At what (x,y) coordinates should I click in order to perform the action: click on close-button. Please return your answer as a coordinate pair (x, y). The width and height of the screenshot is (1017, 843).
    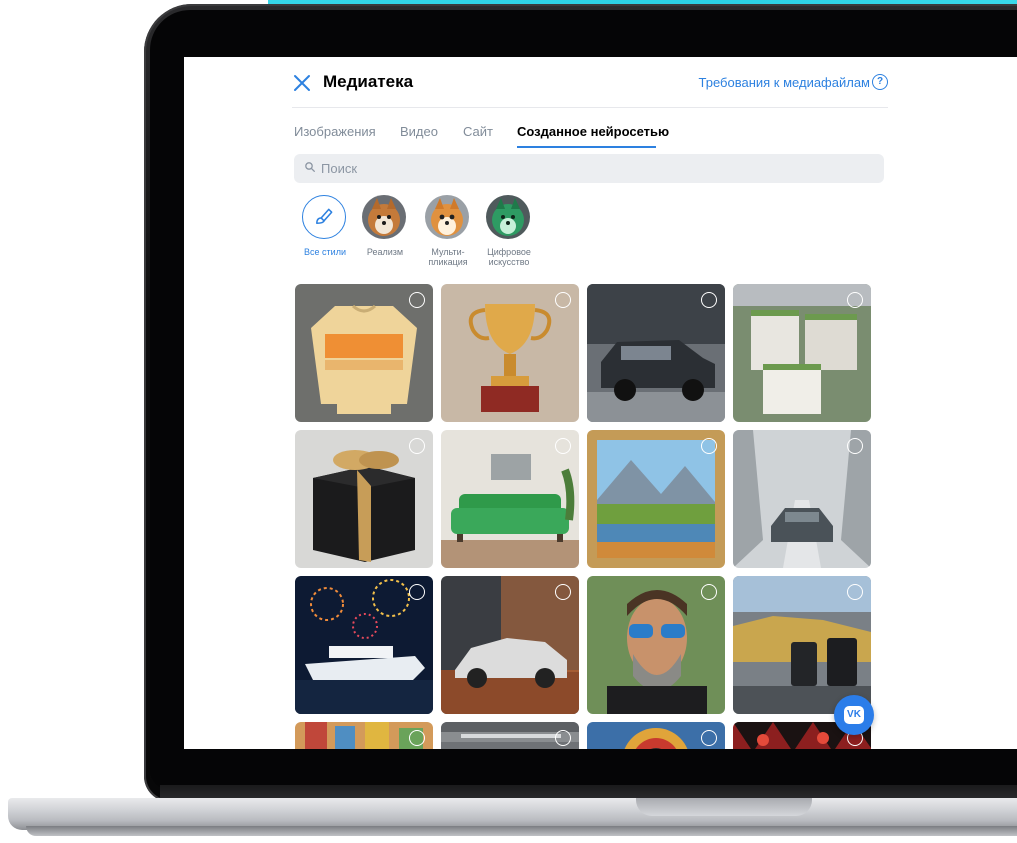
    Looking at the image, I should click on (302, 83).